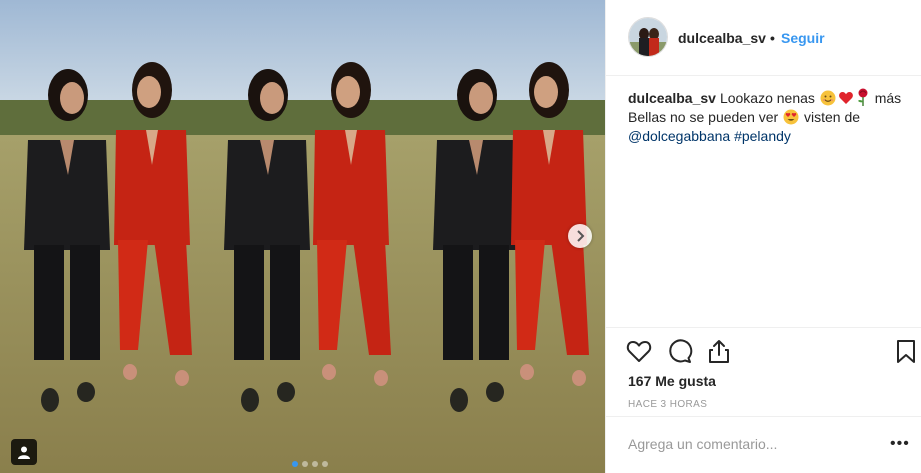 The height and width of the screenshot is (473, 921). Describe the element at coordinates (803, 38) in the screenshot. I see `follow-button: Seguir` at that location.